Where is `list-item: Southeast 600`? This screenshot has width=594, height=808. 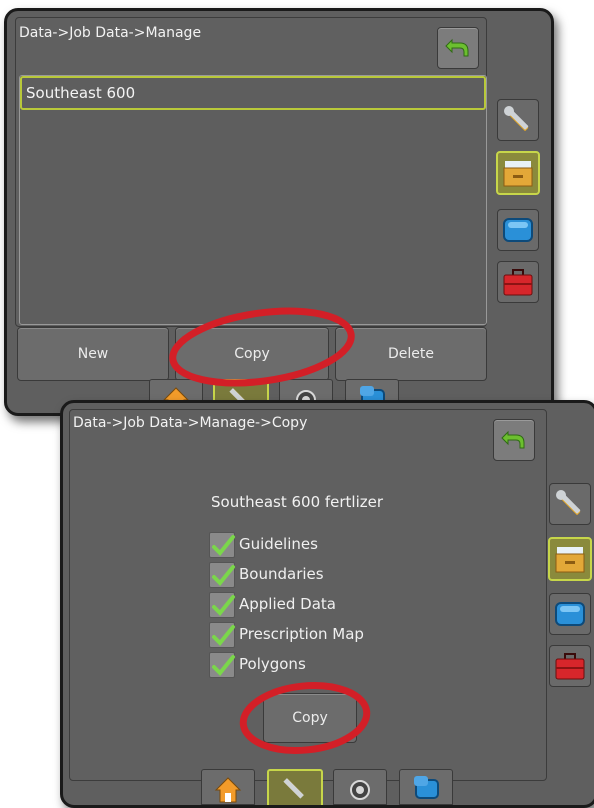 list-item: Southeast 600 is located at coordinates (253, 93).